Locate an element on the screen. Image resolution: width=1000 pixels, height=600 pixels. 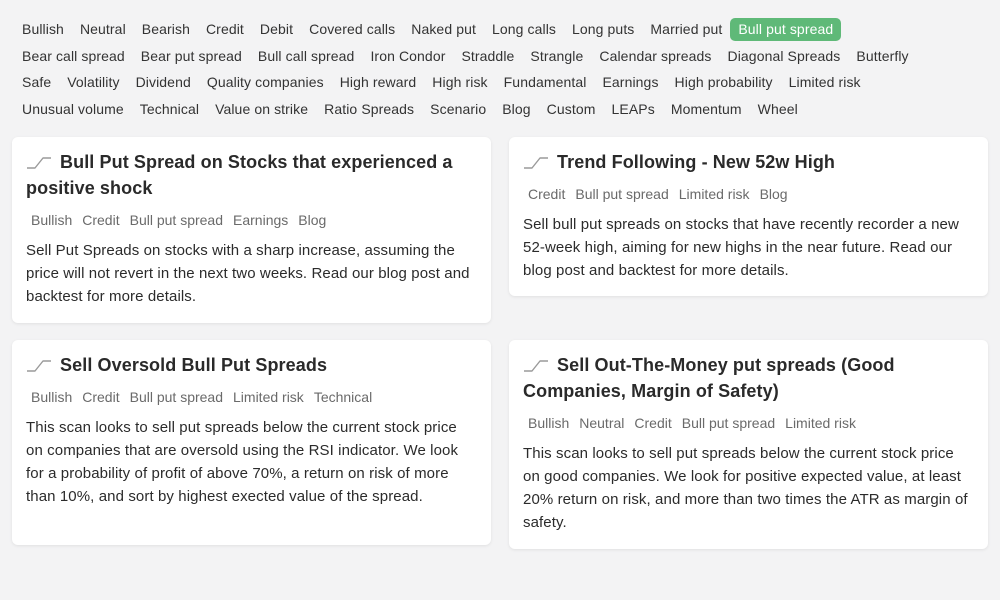
card-title-text: Sell Oversold Bull Put Spreads is located at coordinates (194, 365).